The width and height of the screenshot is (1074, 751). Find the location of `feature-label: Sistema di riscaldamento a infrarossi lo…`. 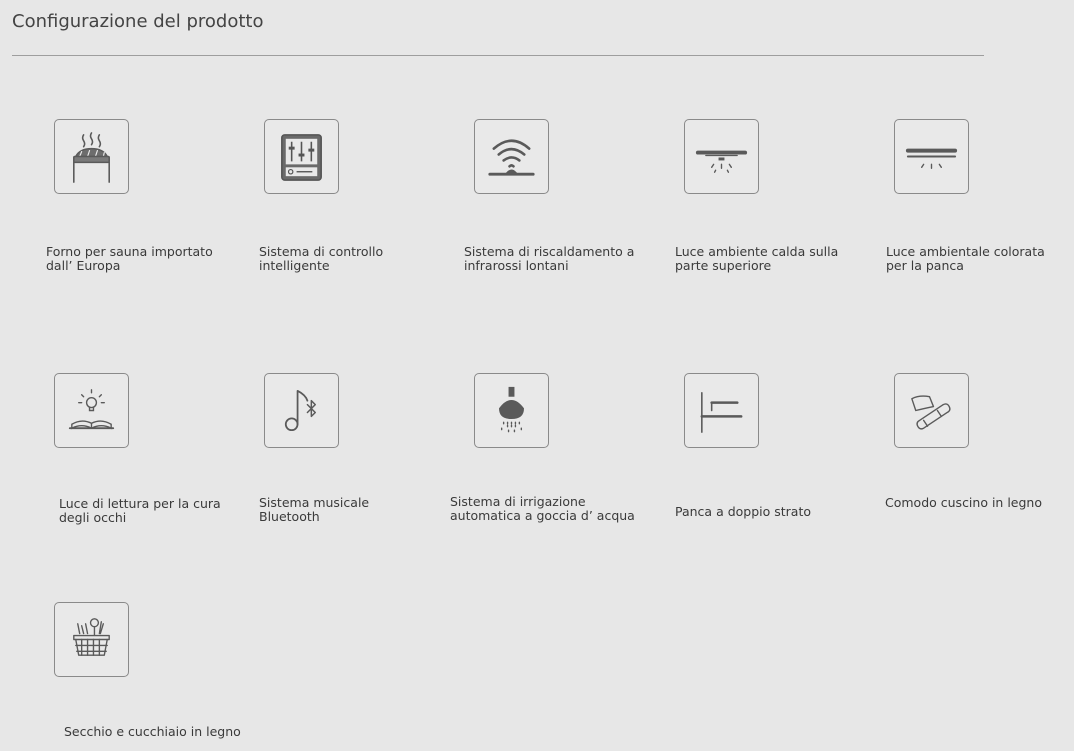

feature-label: Sistema di riscaldamento a infrarossi lo… is located at coordinates (549, 258).